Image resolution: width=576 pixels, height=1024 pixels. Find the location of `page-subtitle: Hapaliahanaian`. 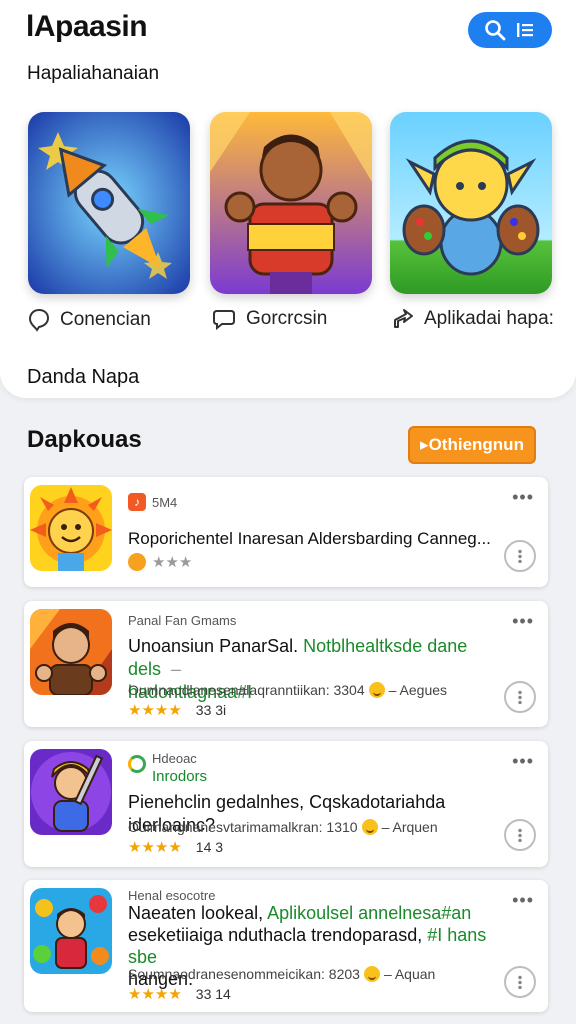

page-subtitle: Hapaliahanaian is located at coordinates (93, 73).